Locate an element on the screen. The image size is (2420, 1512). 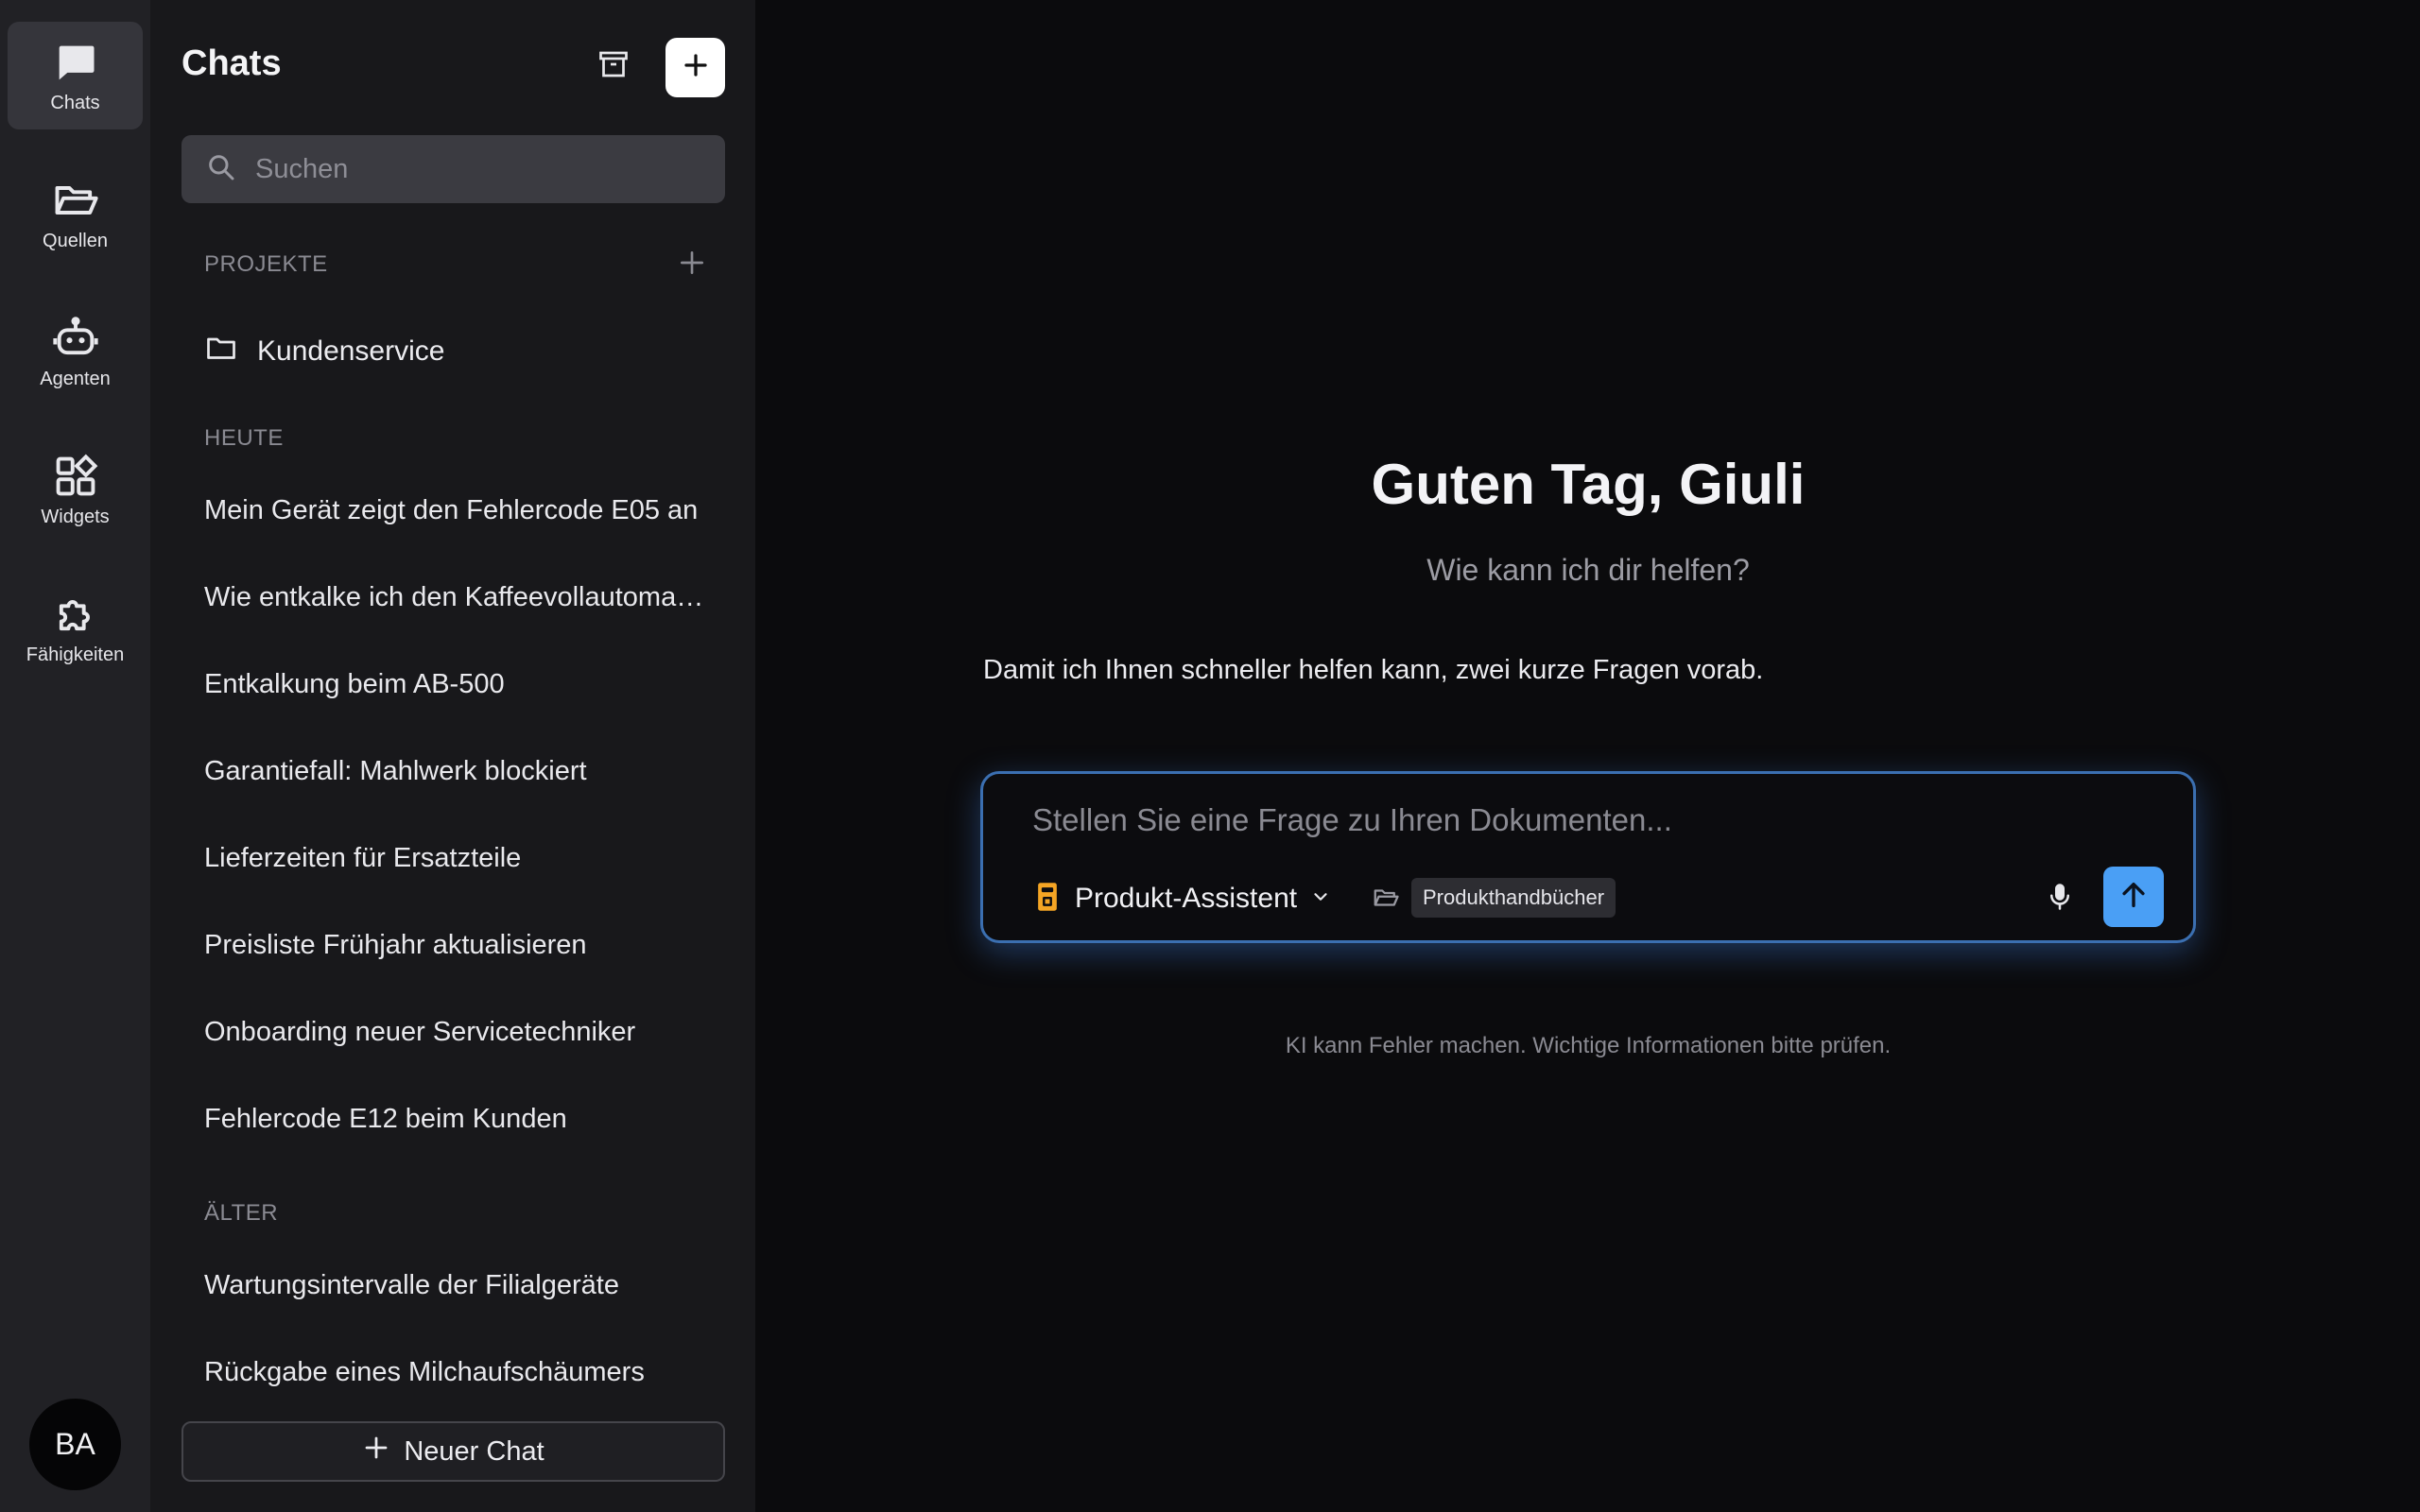
agent-name: Produkt-Assistent is located at coordinates (1186, 898).